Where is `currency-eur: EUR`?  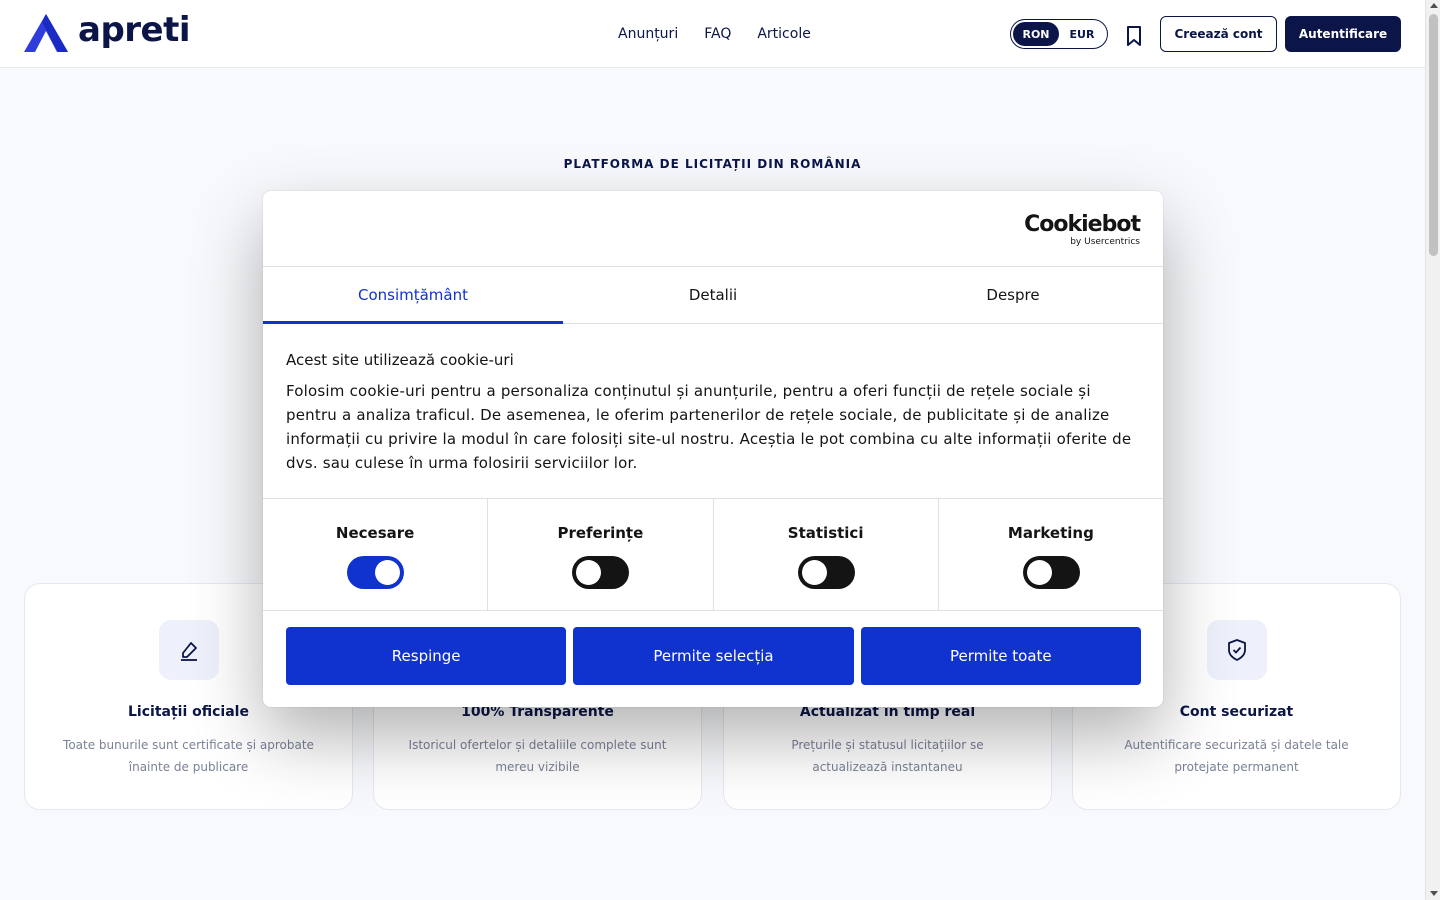 currency-eur: EUR is located at coordinates (1082, 34).